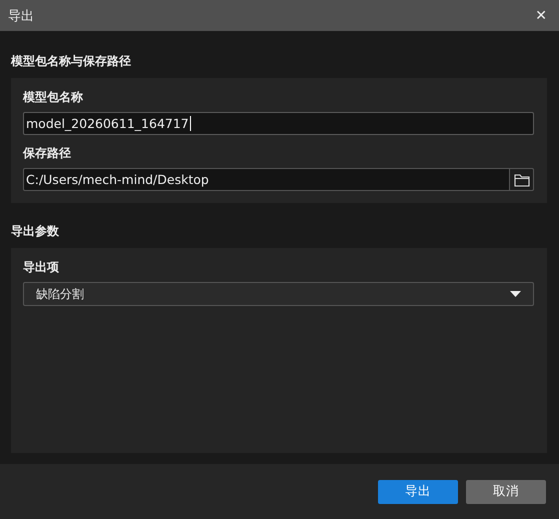 Image resolution: width=559 pixels, height=519 pixels. I want to click on section-title: 导出参数, so click(35, 231).